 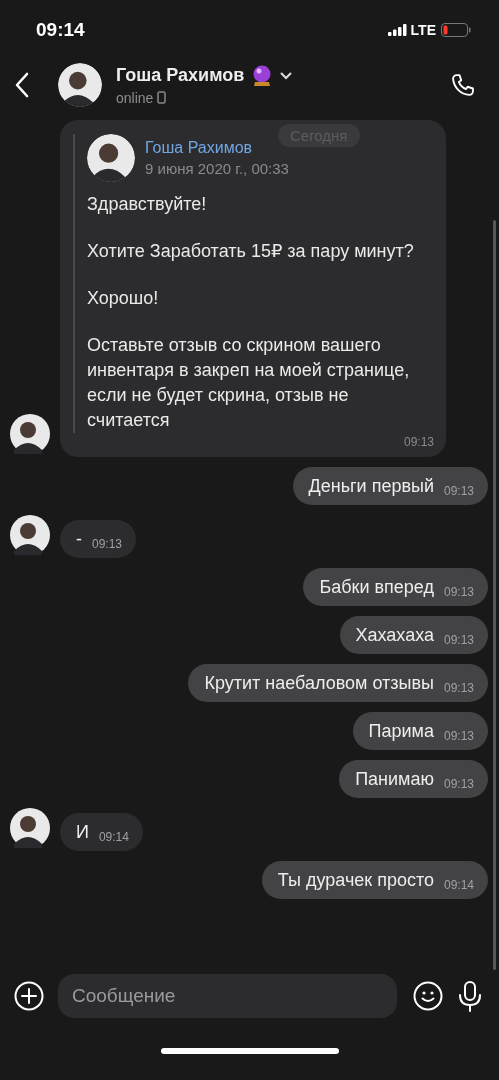 I want to click on message-text: Хахахаха, so click(x=394, y=635).